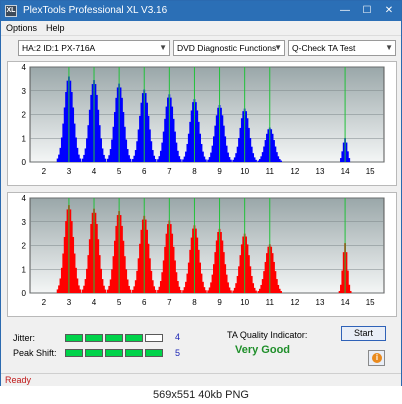  I want to click on bottom-y-tick-label: 3, so click(24, 222).